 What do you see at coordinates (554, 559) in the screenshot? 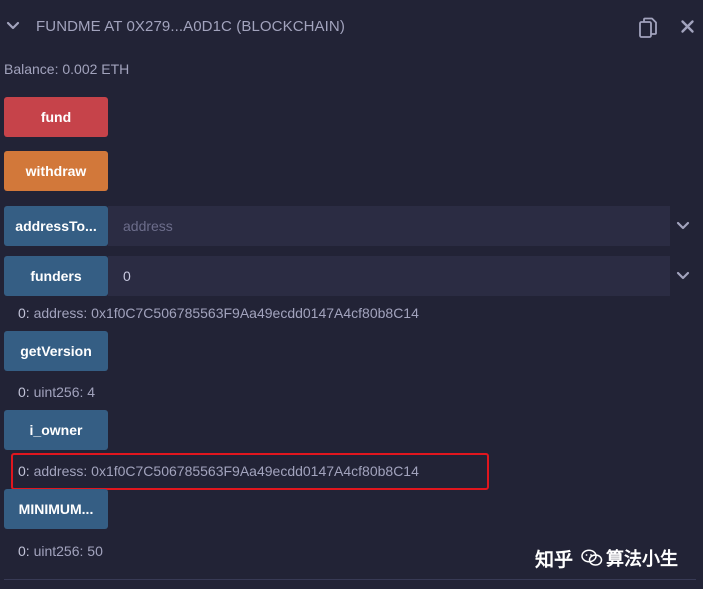
I see `watermark-site: 知乎` at bounding box center [554, 559].